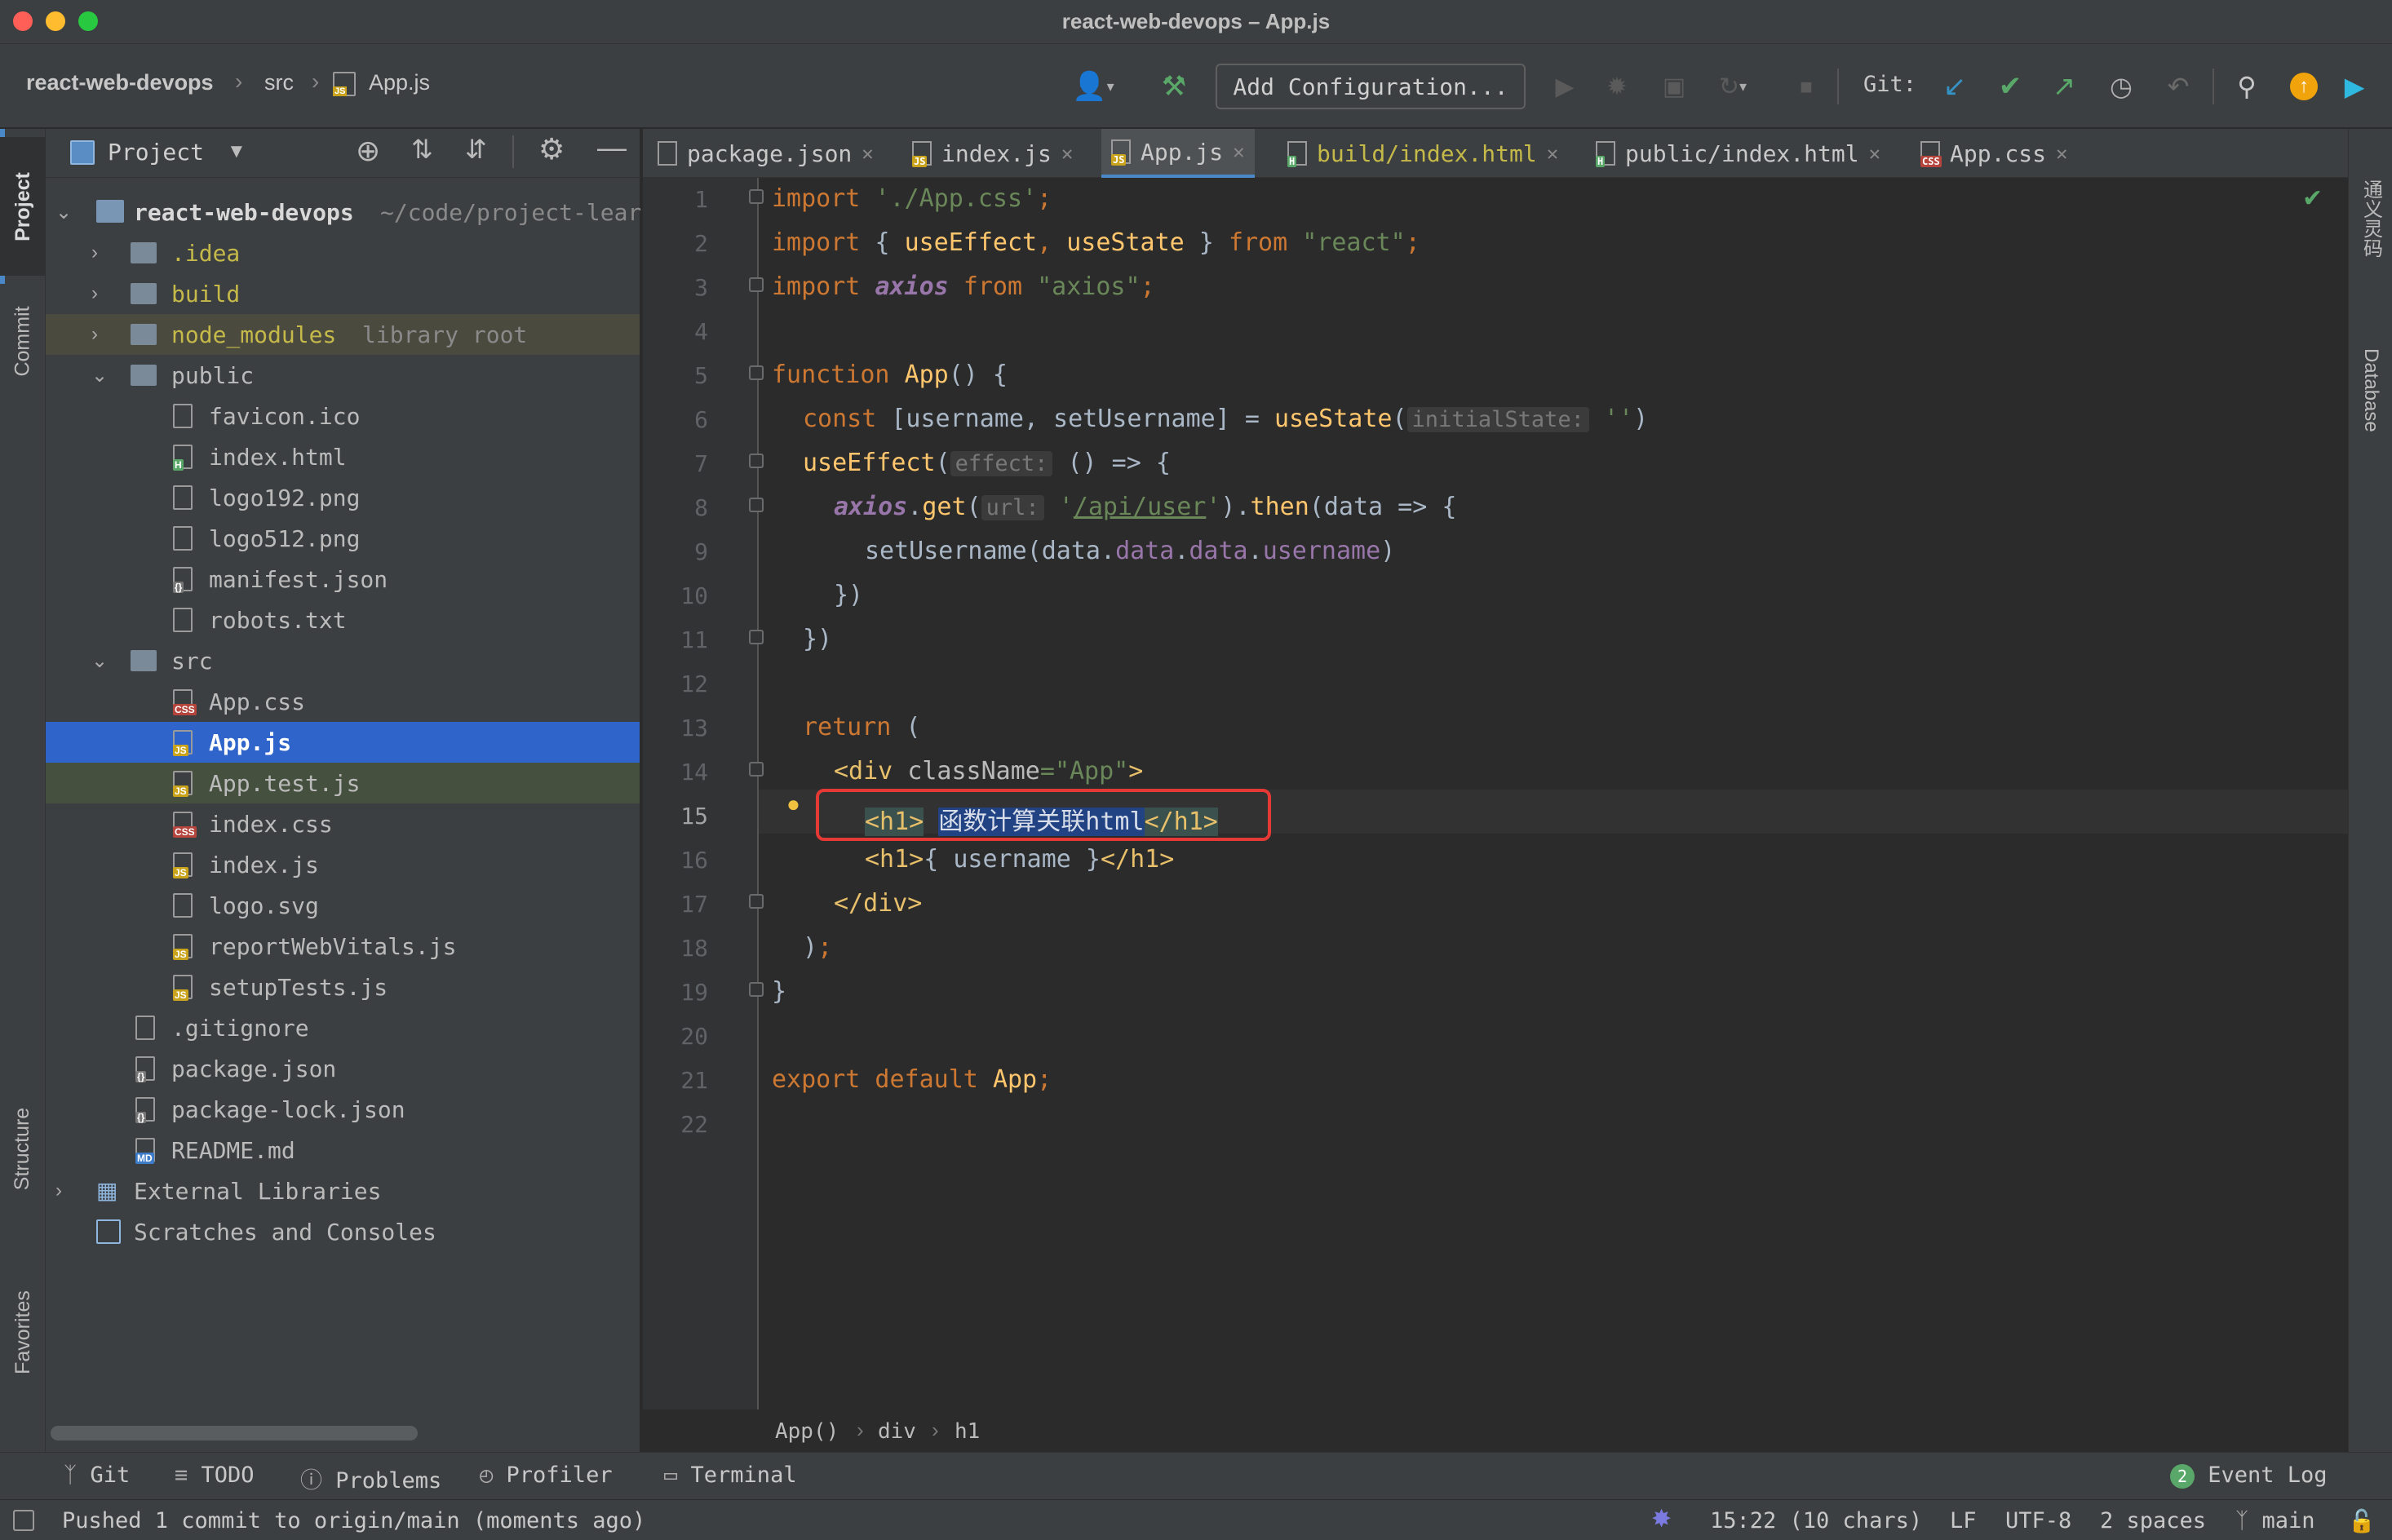  What do you see at coordinates (963, 286) in the screenshot?
I see `code-line-3: import axios from "axios";` at bounding box center [963, 286].